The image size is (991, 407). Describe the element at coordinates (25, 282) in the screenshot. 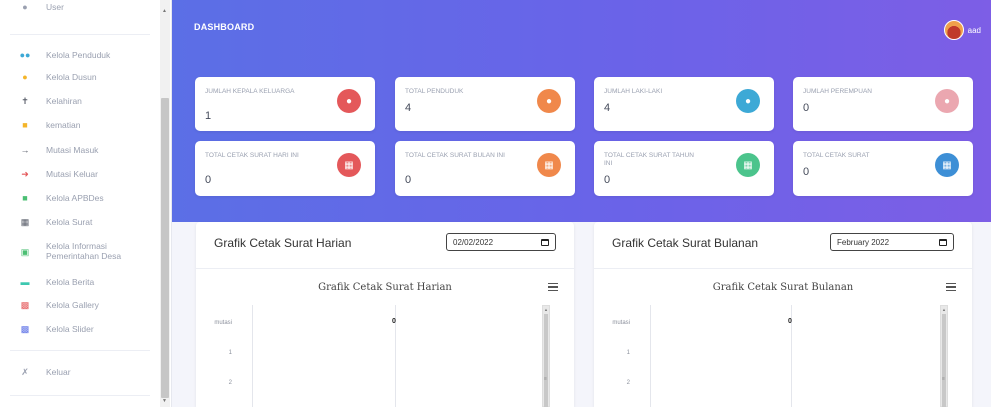

I see `news-icon: ▬` at that location.